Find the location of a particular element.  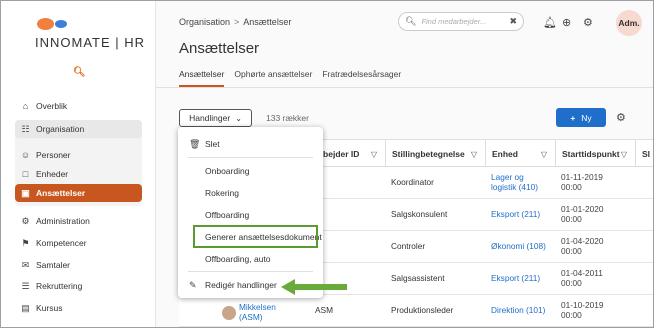

actions-dropdown-button: Handlinger ⌄ is located at coordinates (215, 118).